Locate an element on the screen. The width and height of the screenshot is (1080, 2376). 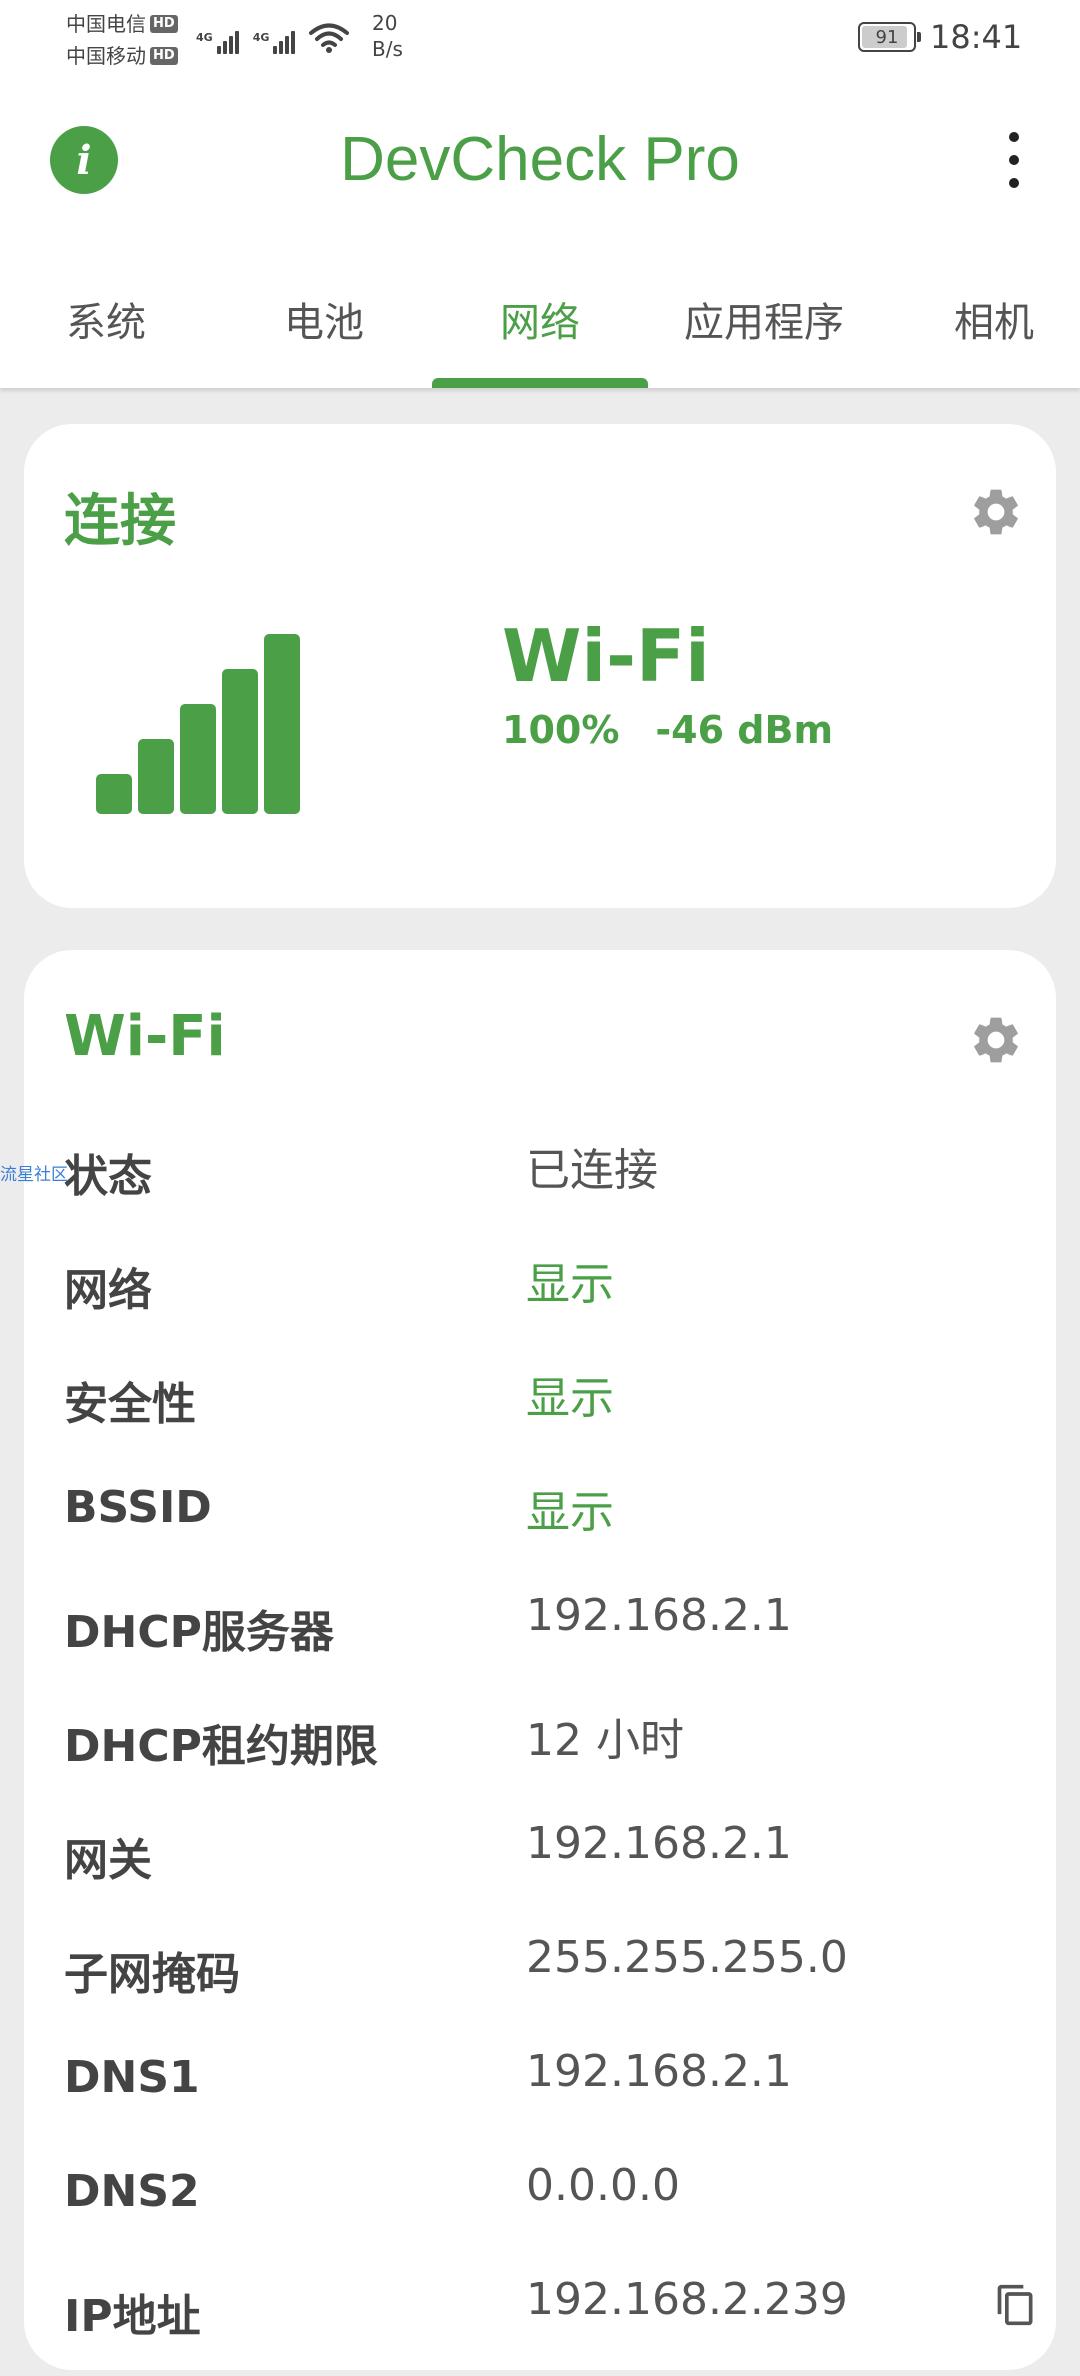
show-security-link: 显示 is located at coordinates (570, 1394).